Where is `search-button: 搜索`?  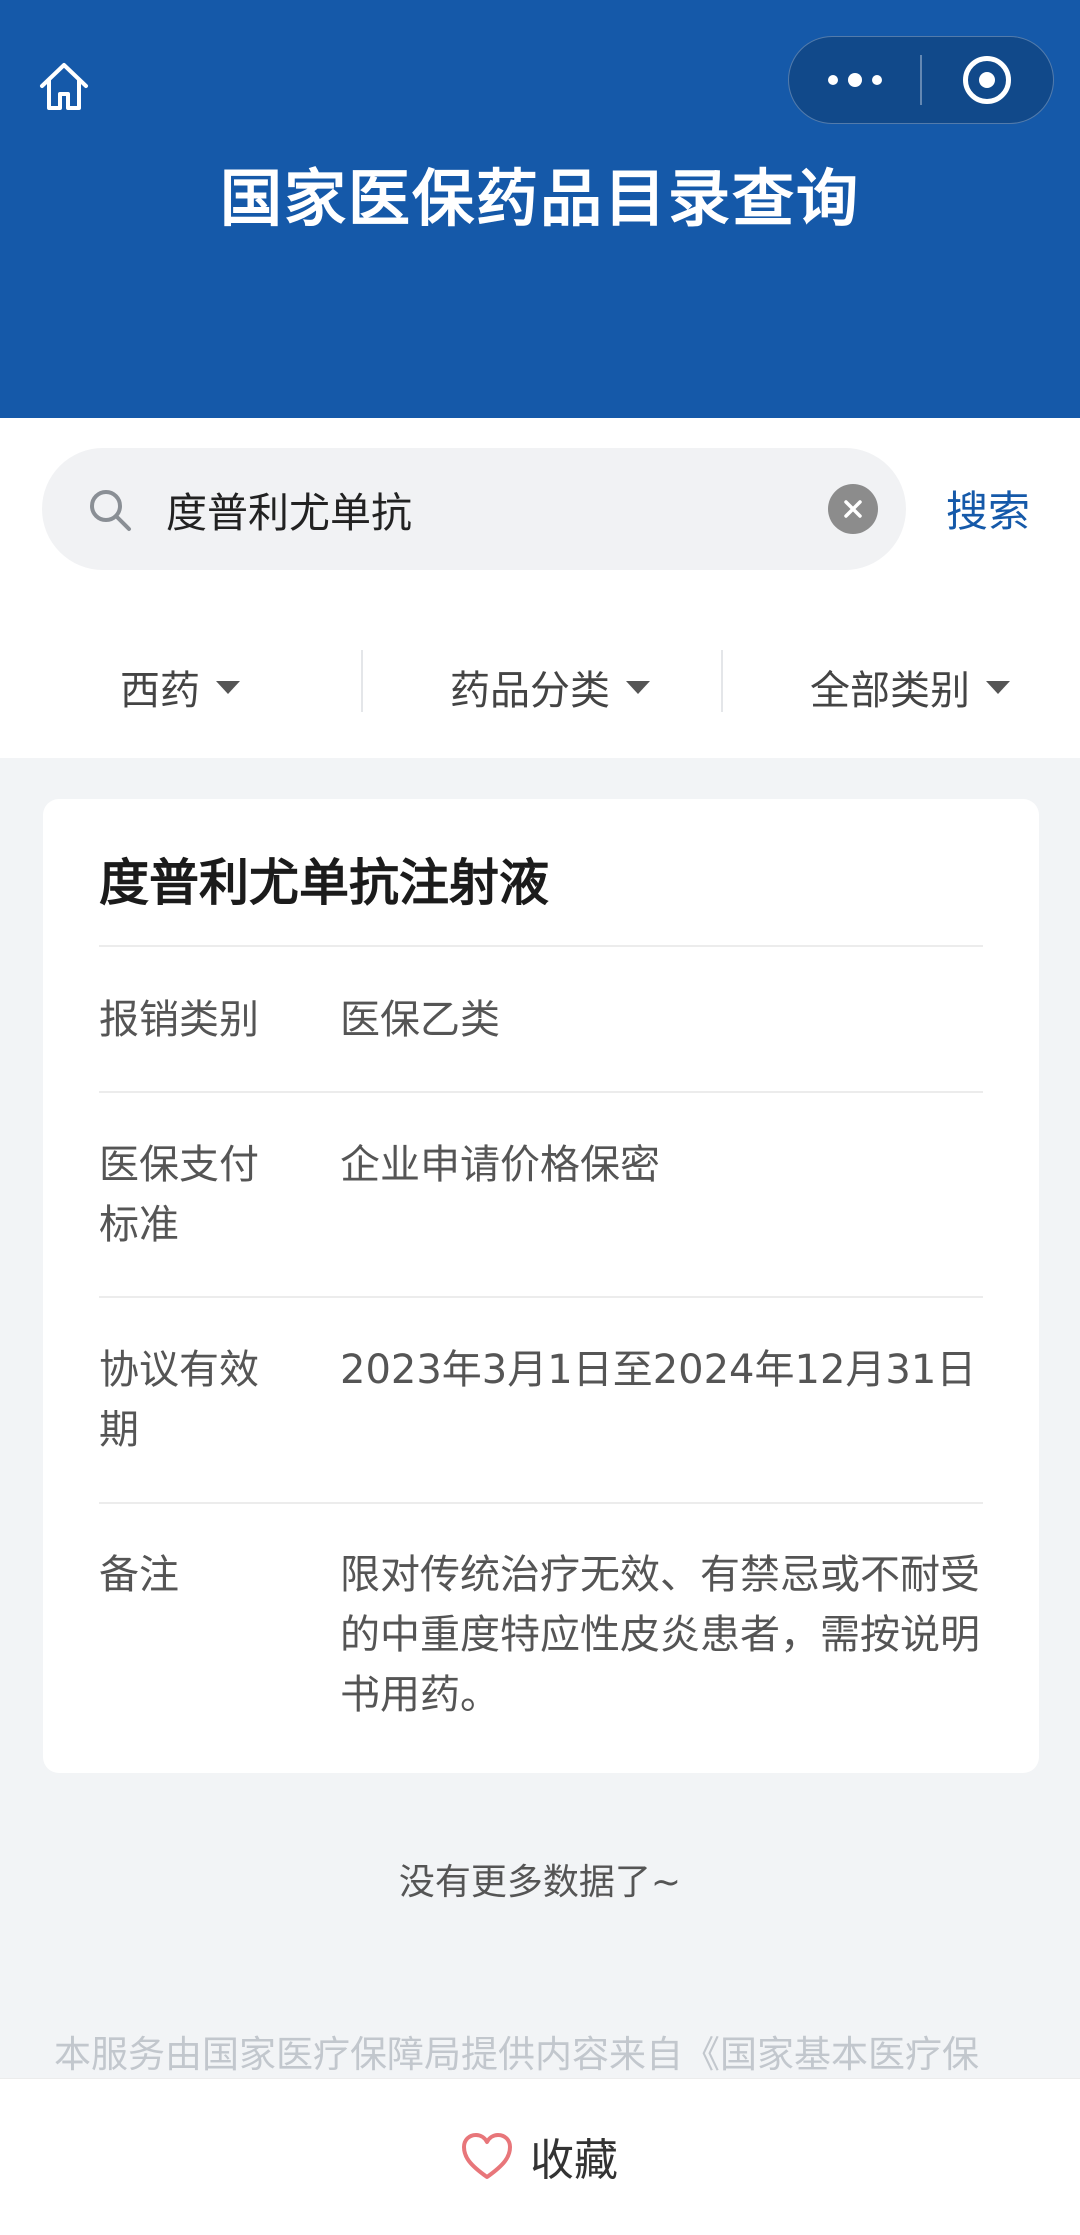 search-button: 搜索 is located at coordinates (988, 508).